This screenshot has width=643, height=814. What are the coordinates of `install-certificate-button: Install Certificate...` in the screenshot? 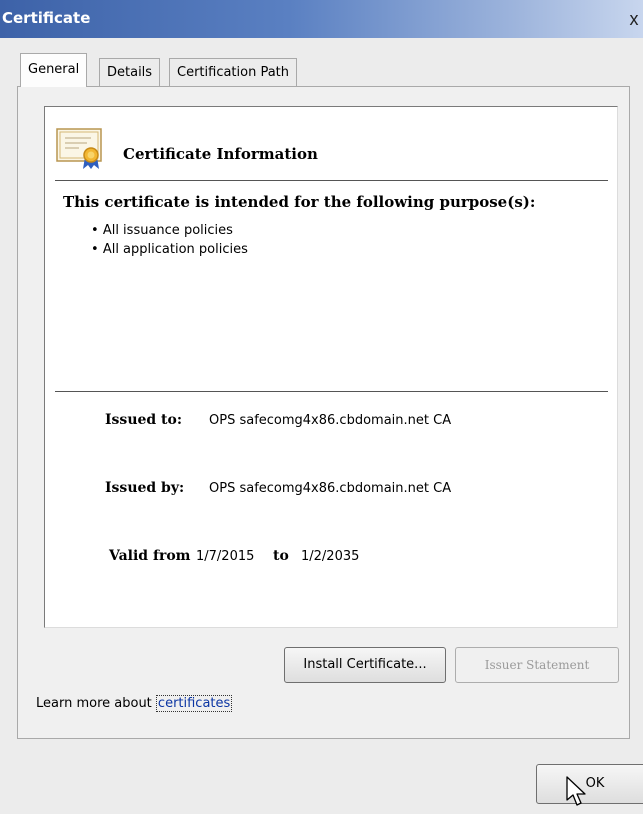 It's located at (365, 665).